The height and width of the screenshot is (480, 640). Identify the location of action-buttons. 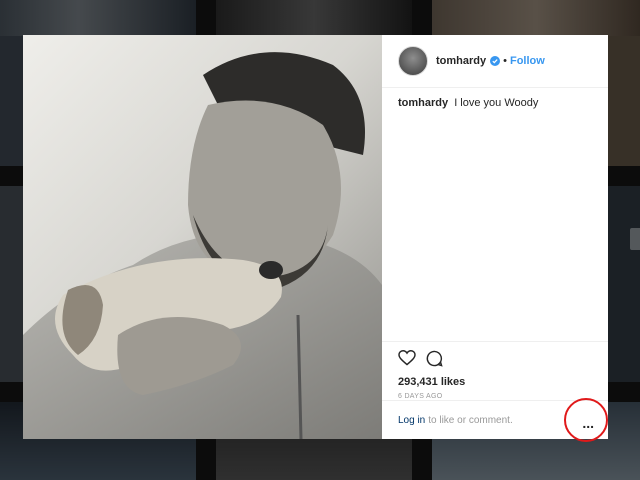
(495, 357).